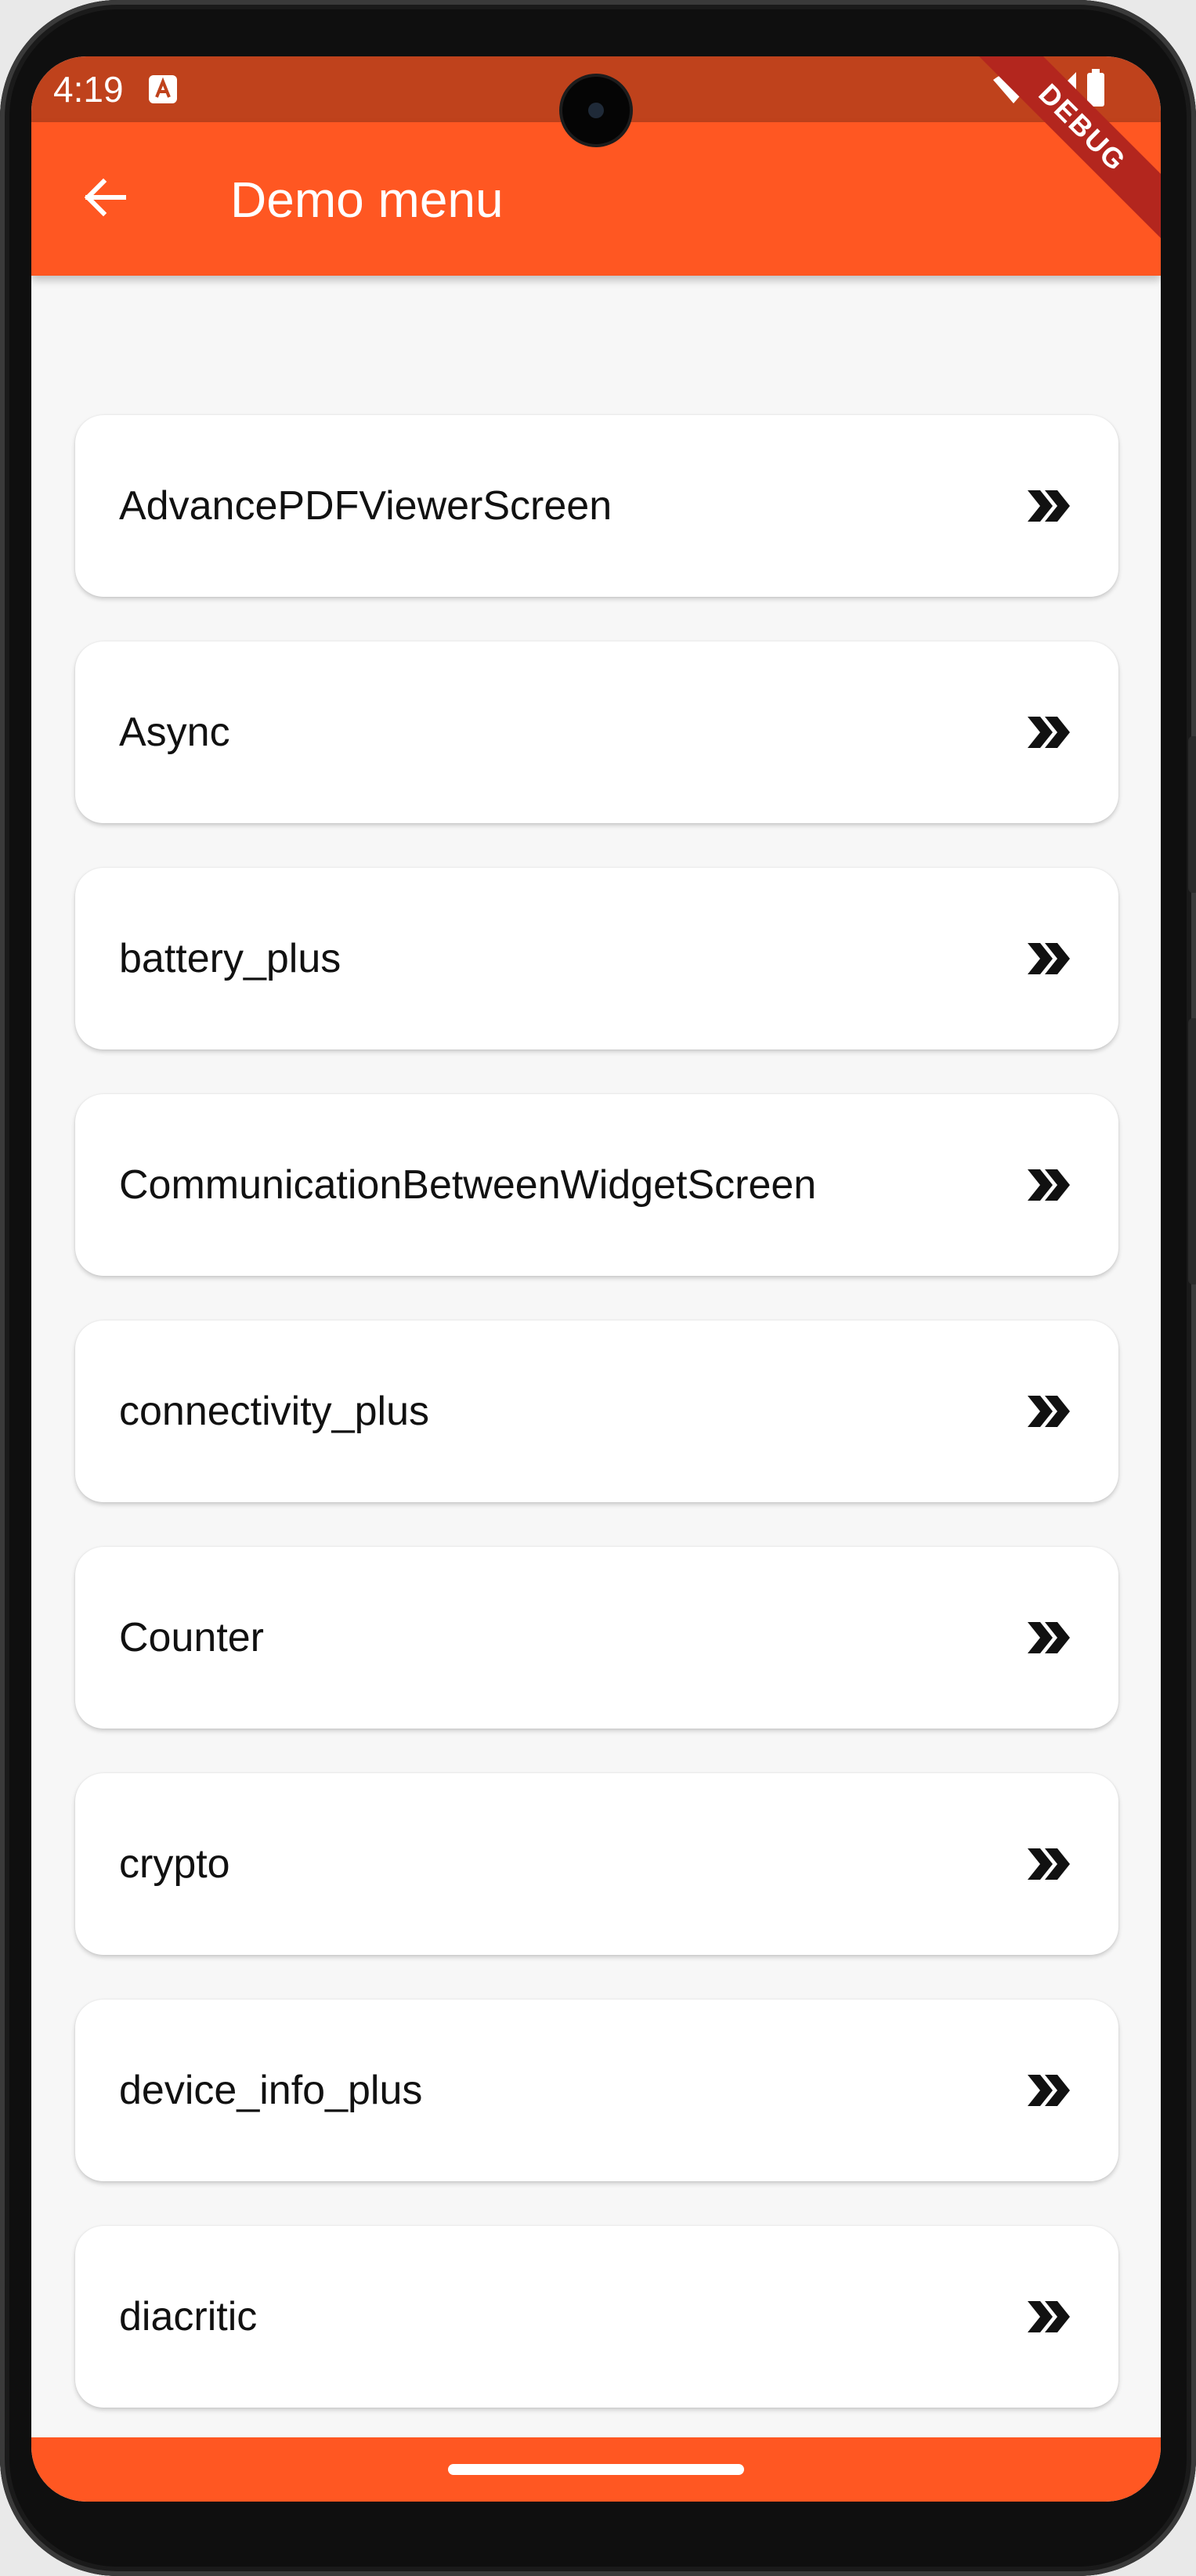  What do you see at coordinates (271, 2090) in the screenshot?
I see `menu-item-label: device_info_plus` at bounding box center [271, 2090].